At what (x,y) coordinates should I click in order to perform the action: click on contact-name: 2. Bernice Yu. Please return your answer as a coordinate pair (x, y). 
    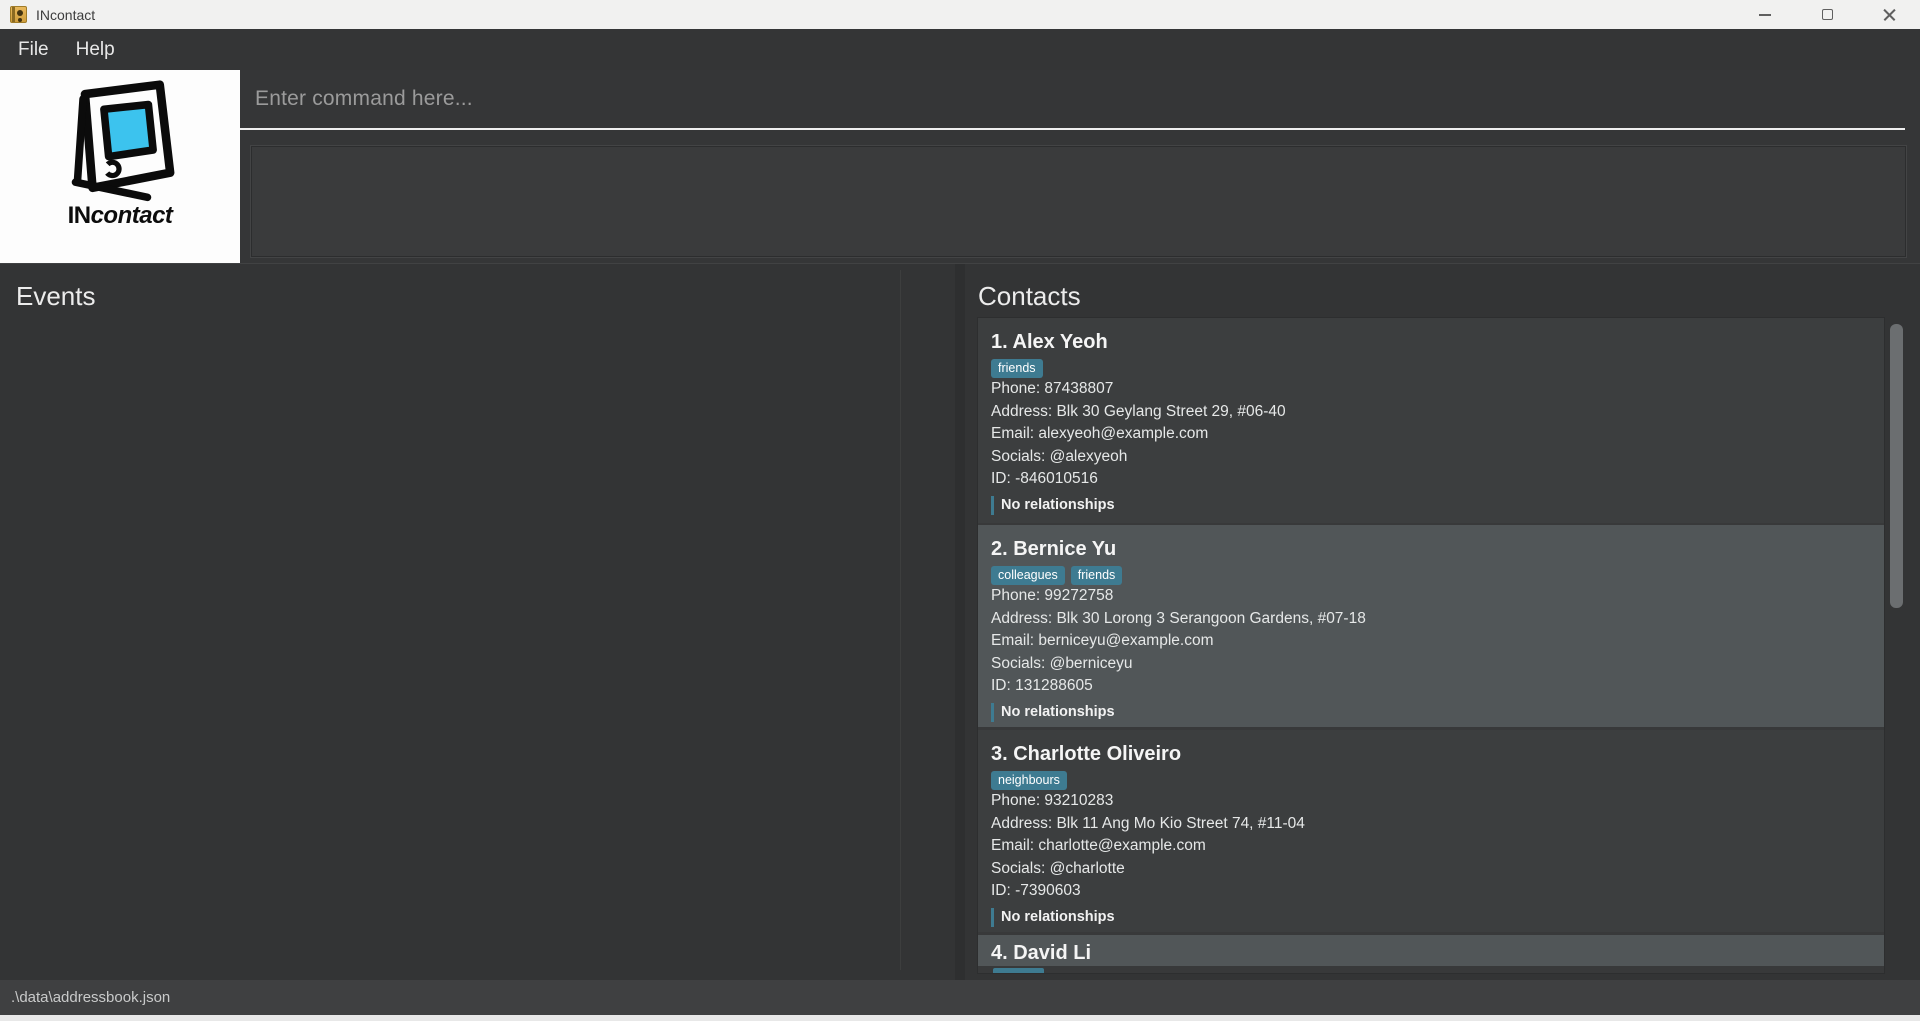
    Looking at the image, I should click on (1054, 549).